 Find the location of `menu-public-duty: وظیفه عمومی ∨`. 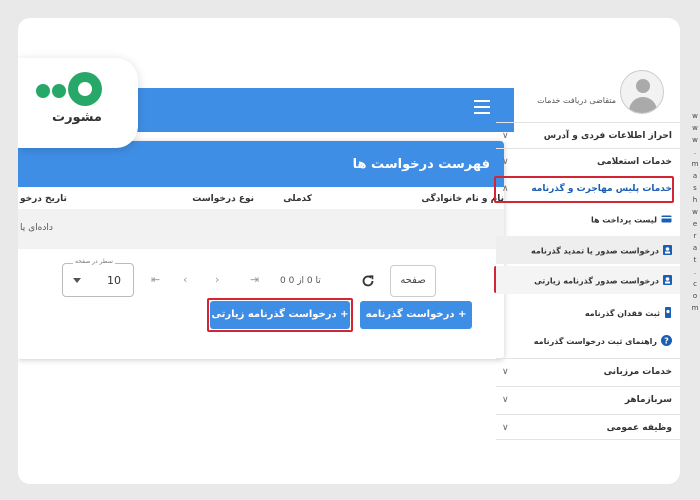

menu-public-duty: وظیفه عمومی ∨ is located at coordinates (588, 427).